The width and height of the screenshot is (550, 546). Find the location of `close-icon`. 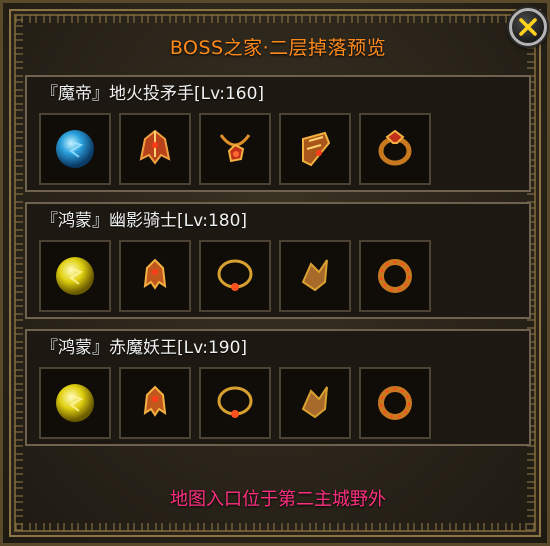

close-icon is located at coordinates (528, 27).